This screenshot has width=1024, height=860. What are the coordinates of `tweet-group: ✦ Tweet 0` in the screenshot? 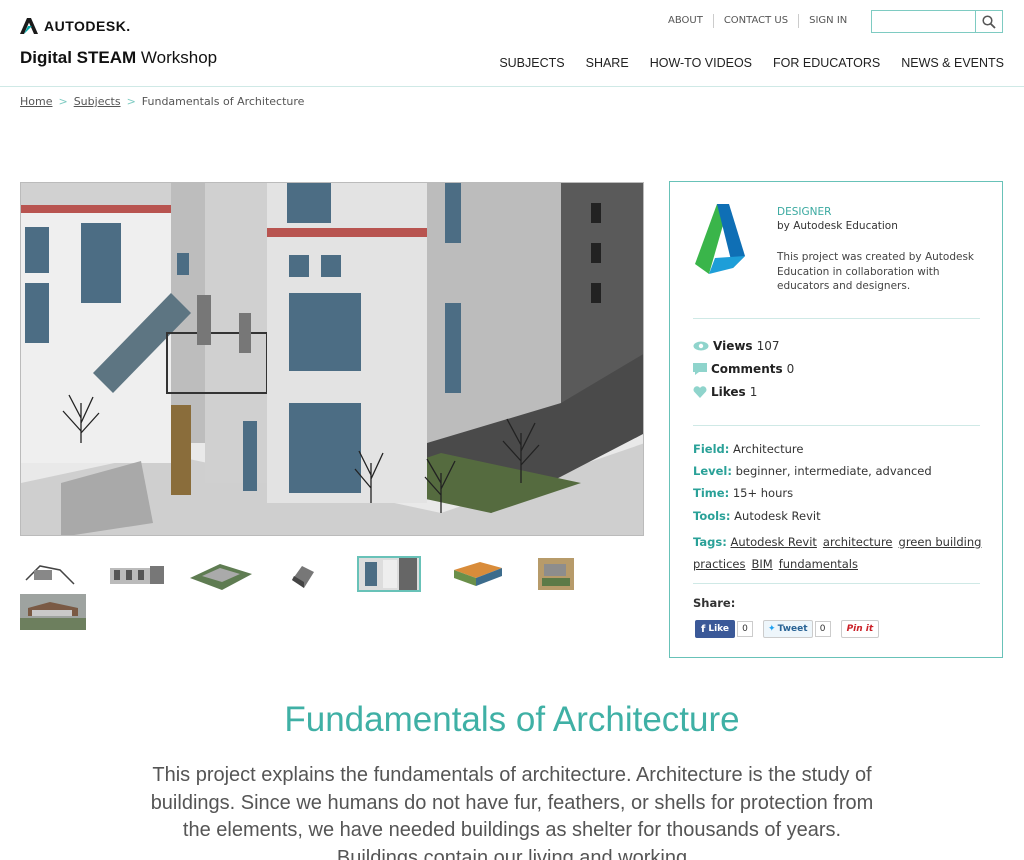 It's located at (797, 629).